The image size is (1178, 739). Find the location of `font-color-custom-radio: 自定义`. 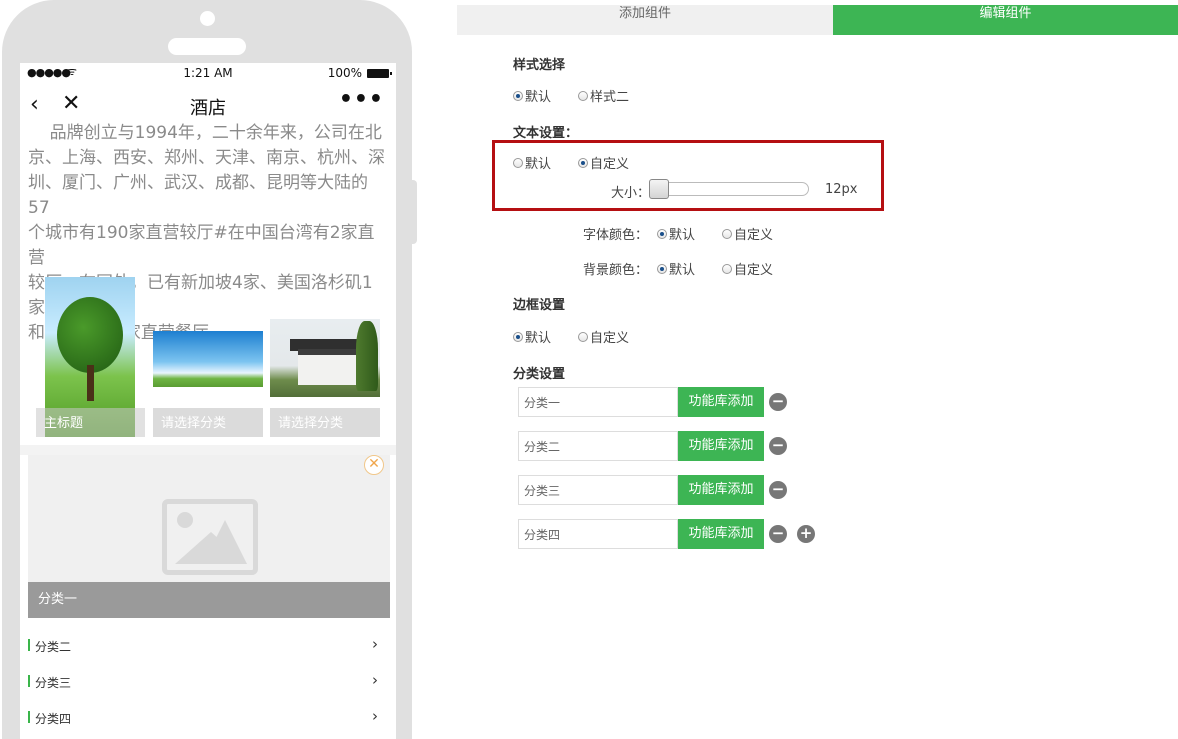

font-color-custom-radio: 自定义 is located at coordinates (747, 233).